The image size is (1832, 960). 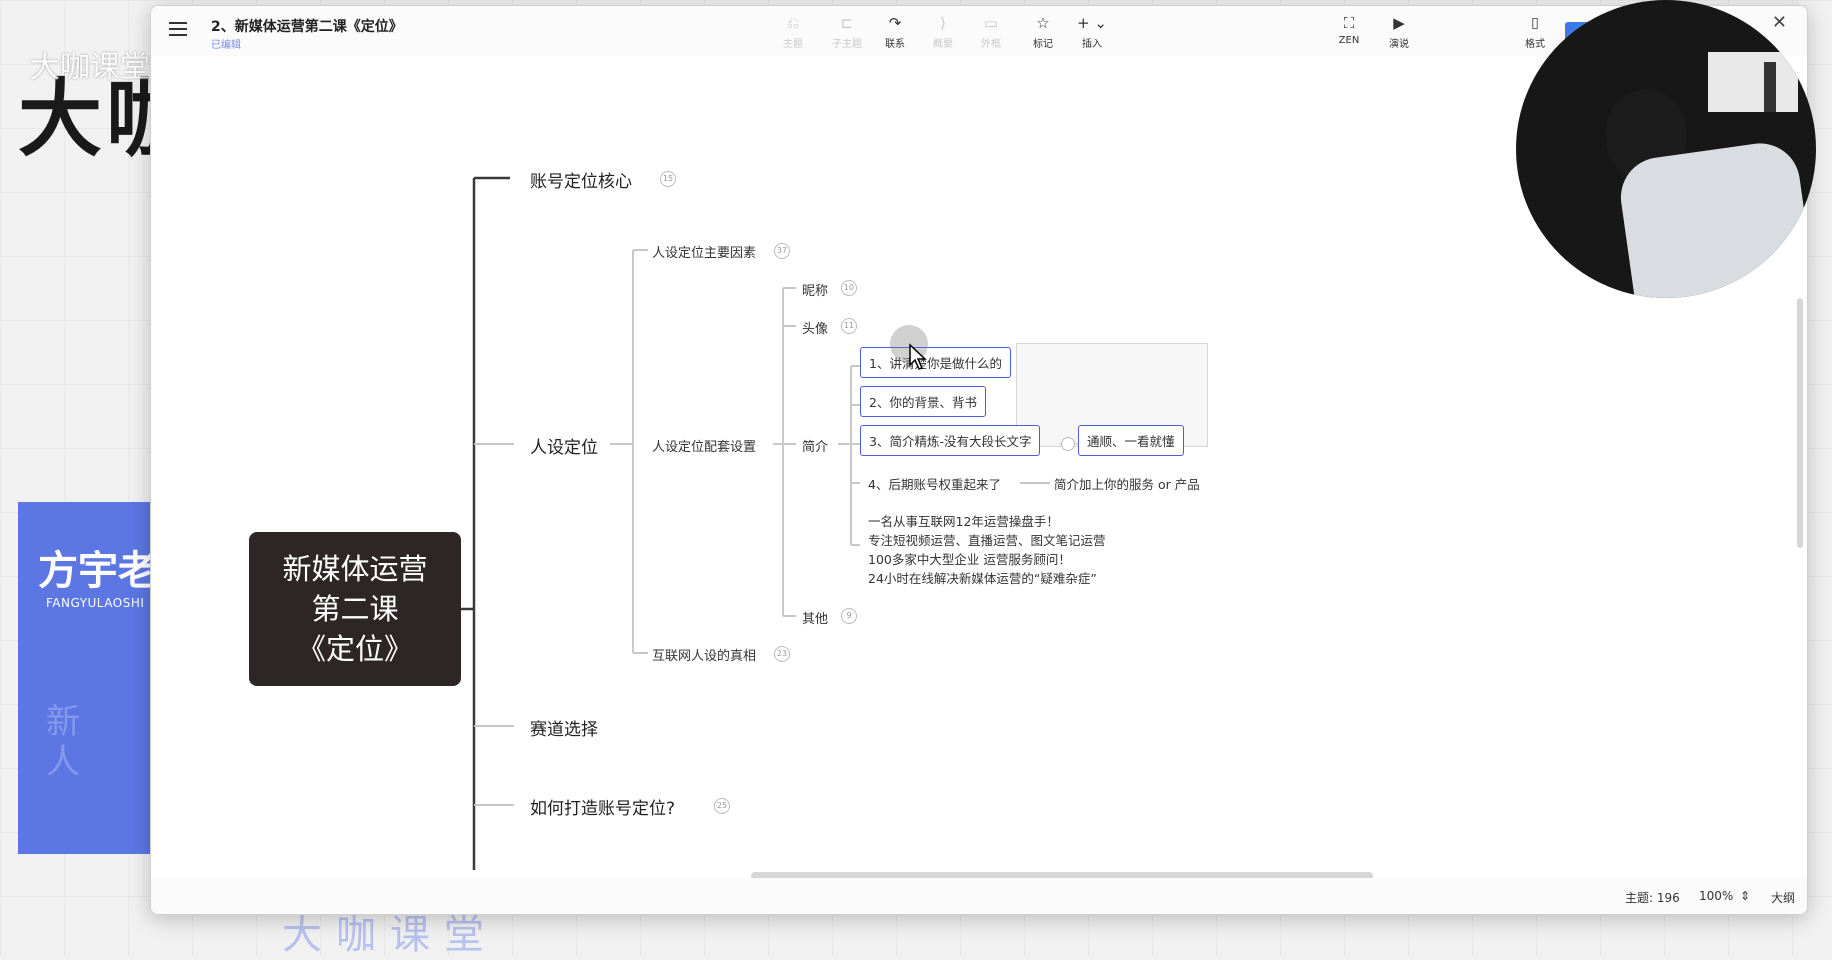 I want to click on topic-persona-supporting-settings: 人设定位配套设置, so click(x=704, y=445).